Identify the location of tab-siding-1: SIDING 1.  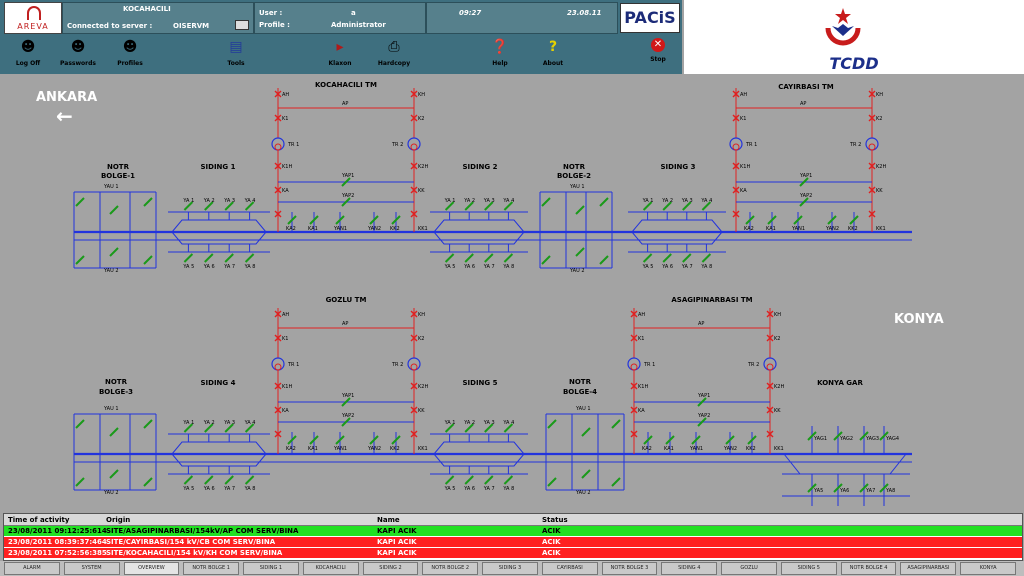
(271, 568).